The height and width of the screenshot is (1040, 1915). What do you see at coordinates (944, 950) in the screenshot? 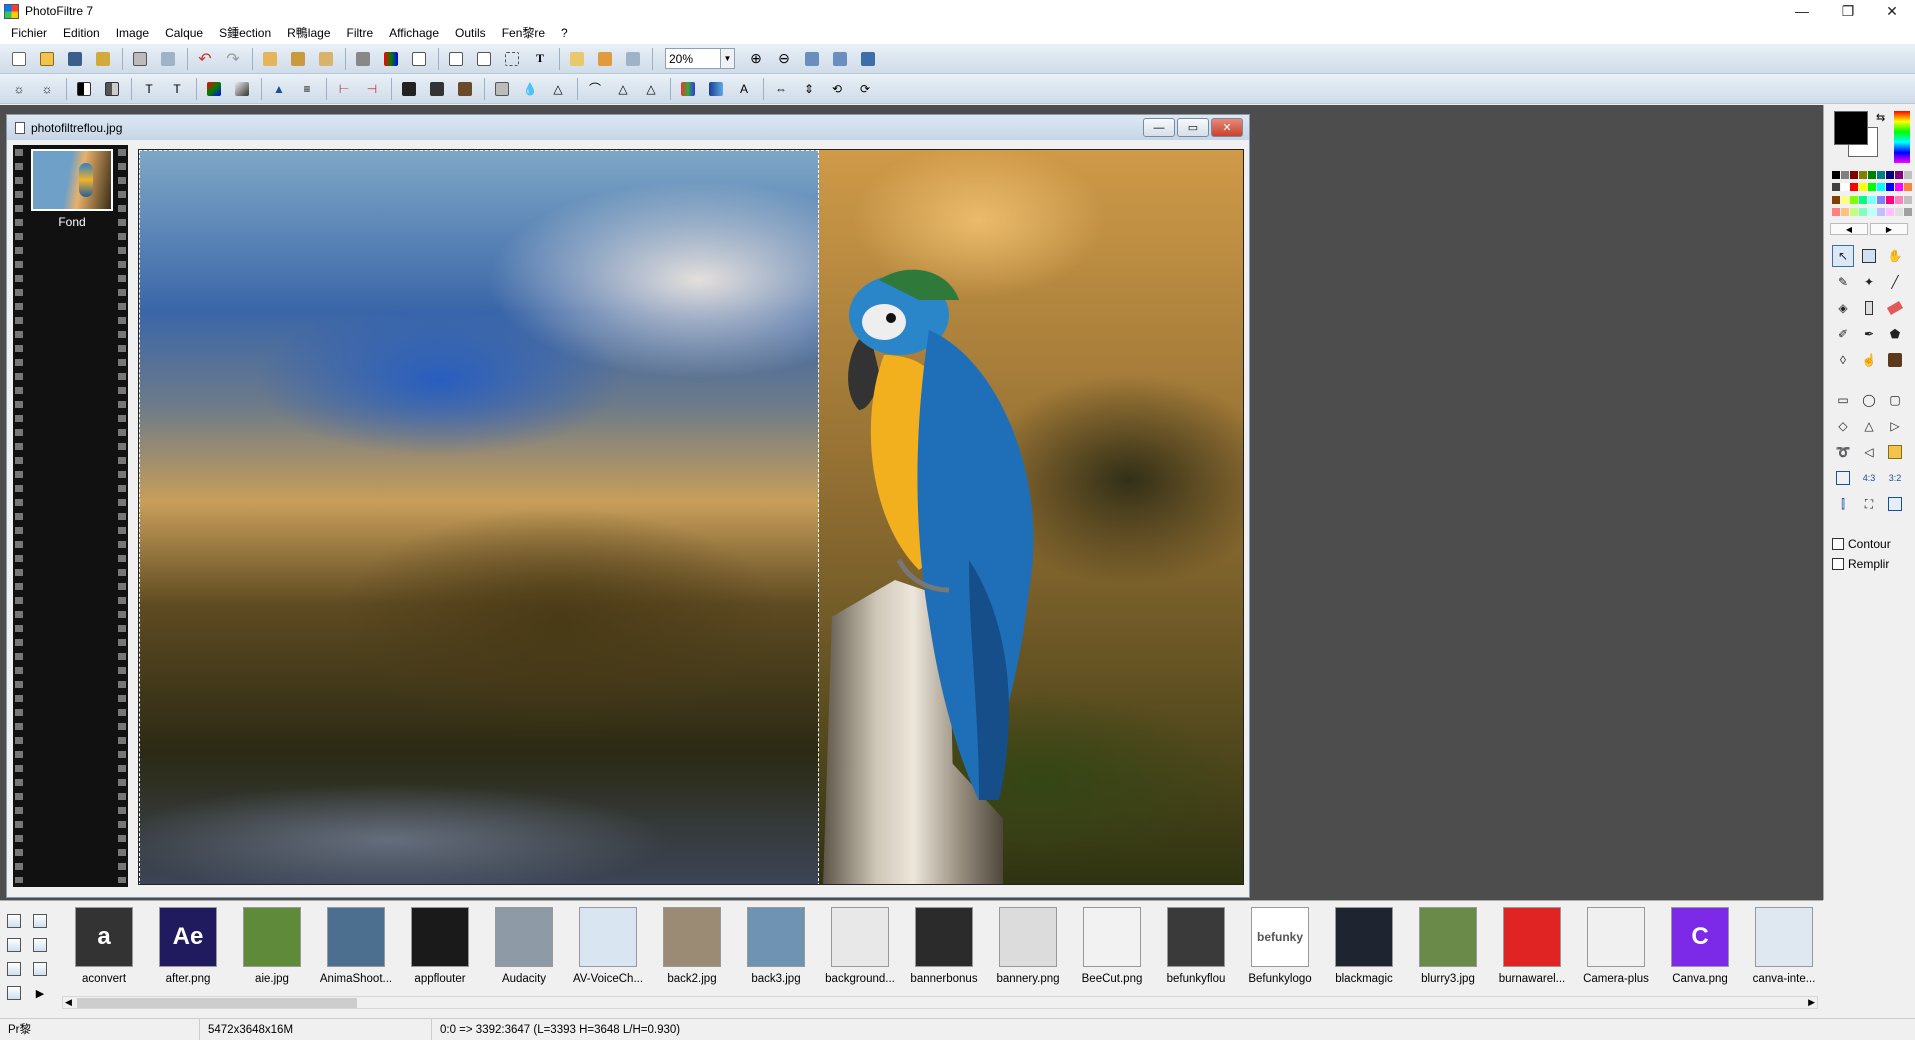
I see `file-thumbnail-item: bannerbonus` at bounding box center [944, 950].